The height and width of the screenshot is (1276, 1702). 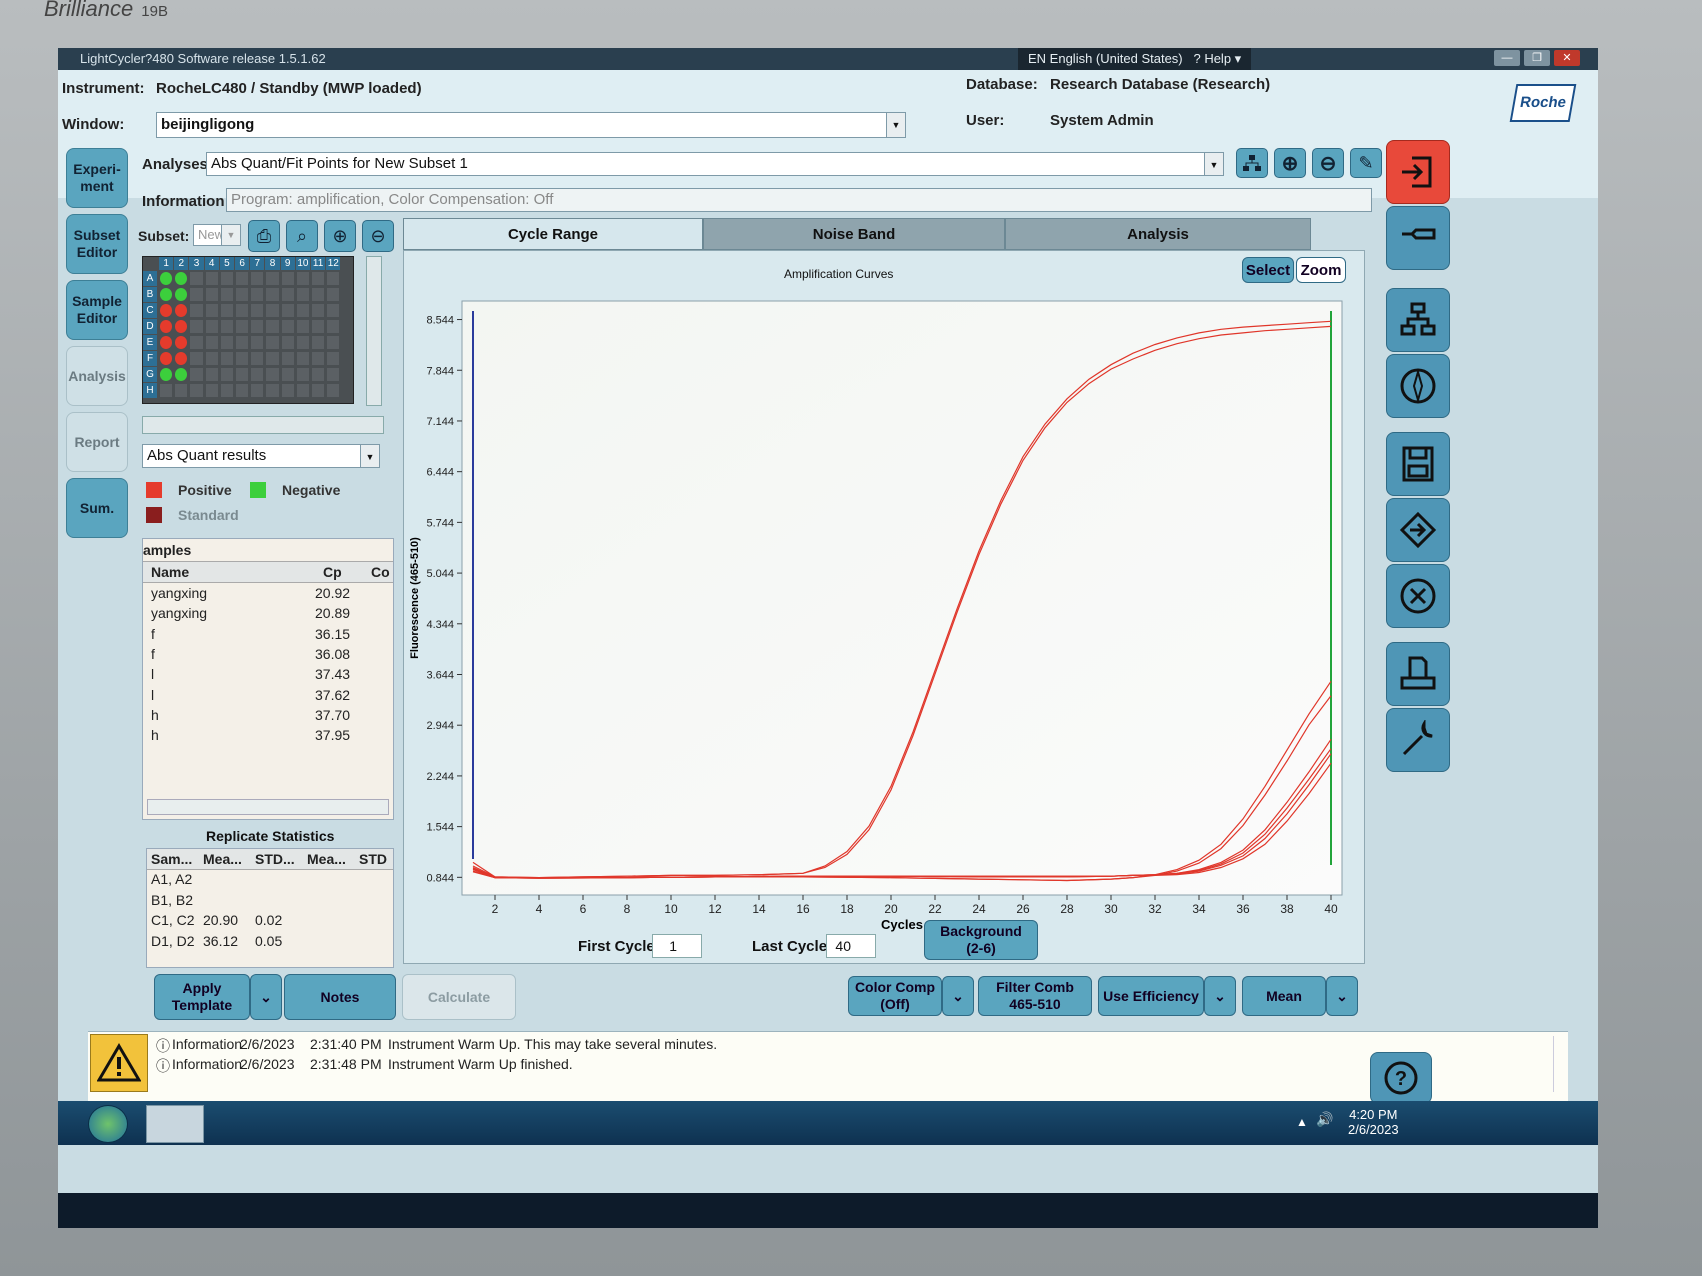 I want to click on table-row: B1, B2, so click(x=270, y=902).